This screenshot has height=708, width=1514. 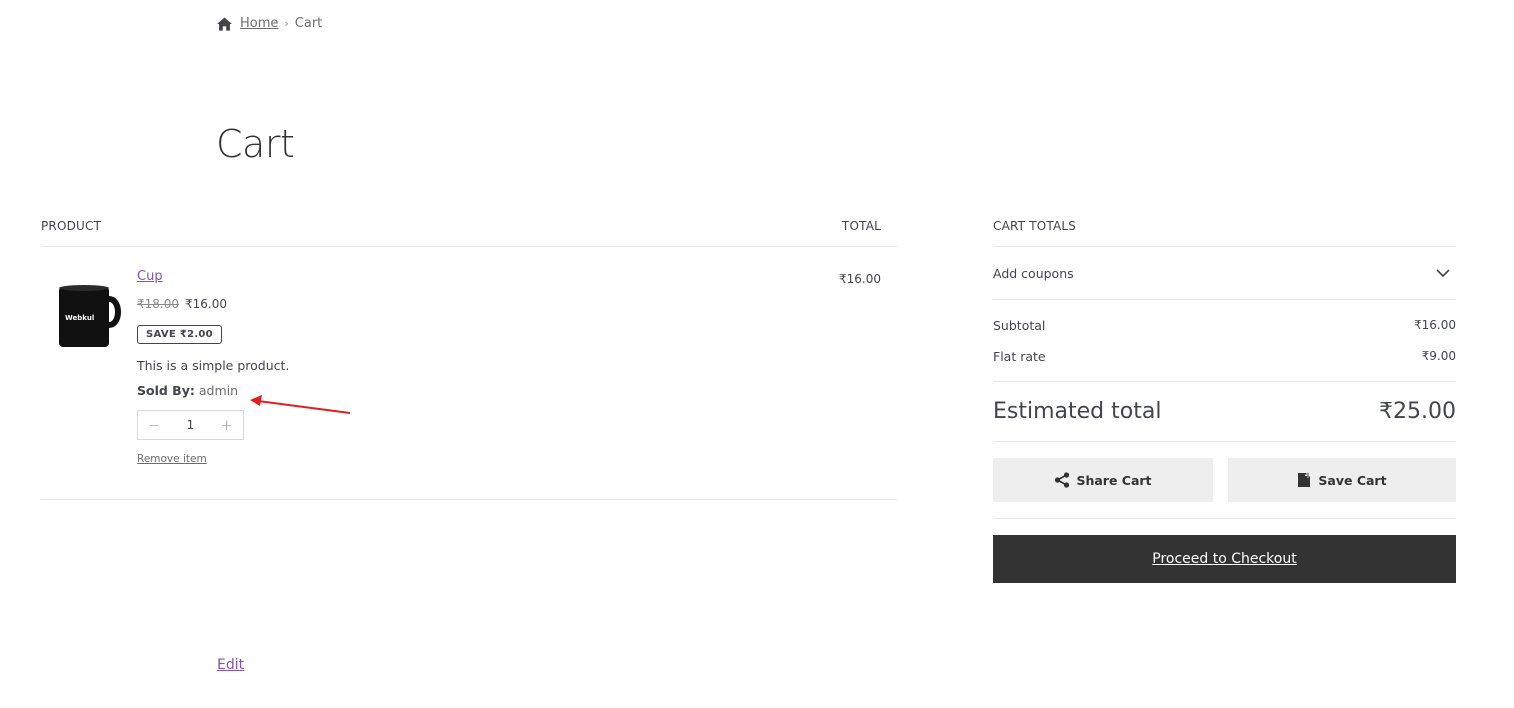 I want to click on shipping-value: ₹9.00, so click(x=1438, y=356).